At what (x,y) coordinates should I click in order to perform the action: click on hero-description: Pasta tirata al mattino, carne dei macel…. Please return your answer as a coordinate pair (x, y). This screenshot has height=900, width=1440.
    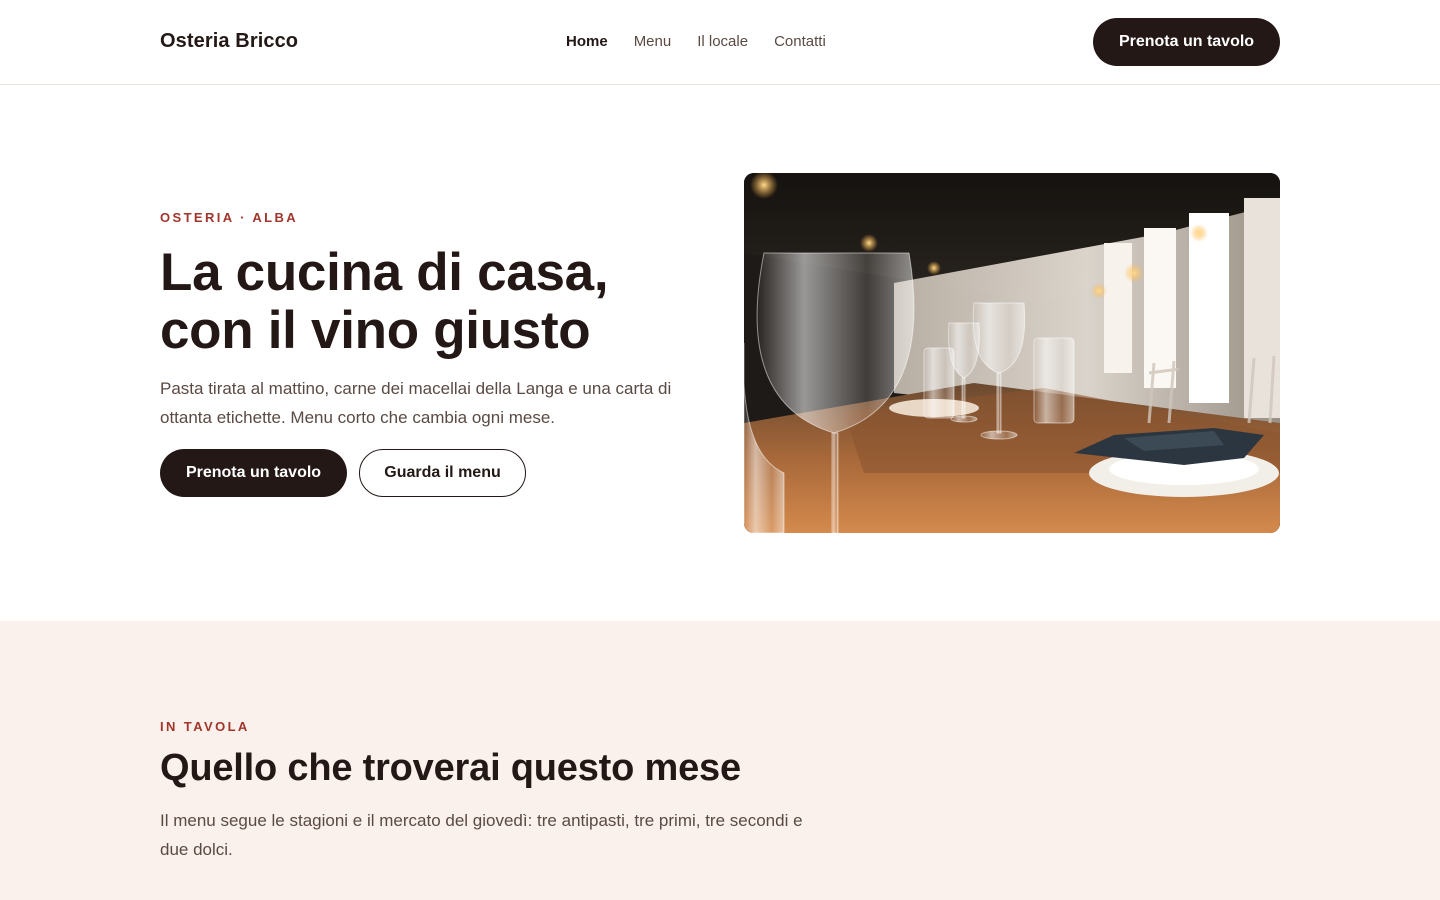
    Looking at the image, I should click on (416, 403).